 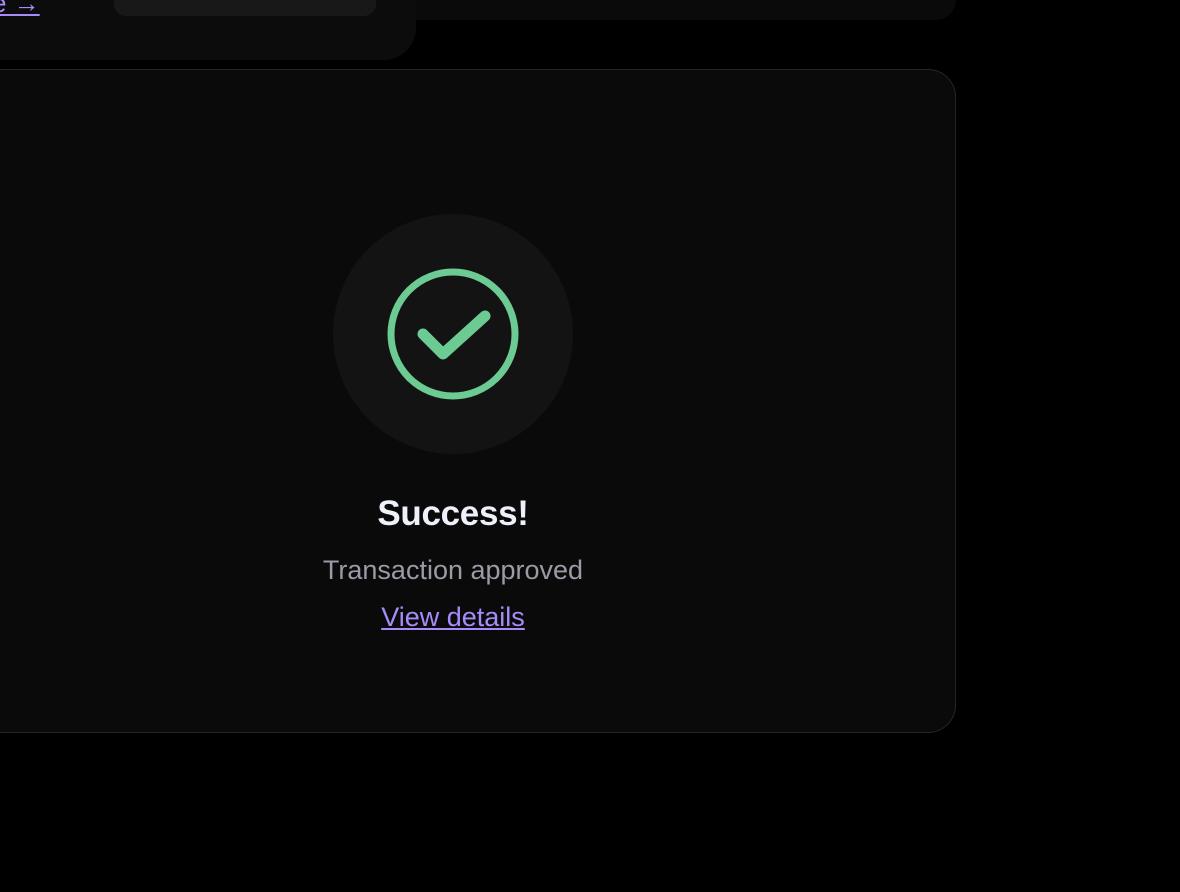 What do you see at coordinates (453, 570) in the screenshot?
I see `success-subtitle: Transaction approved` at bounding box center [453, 570].